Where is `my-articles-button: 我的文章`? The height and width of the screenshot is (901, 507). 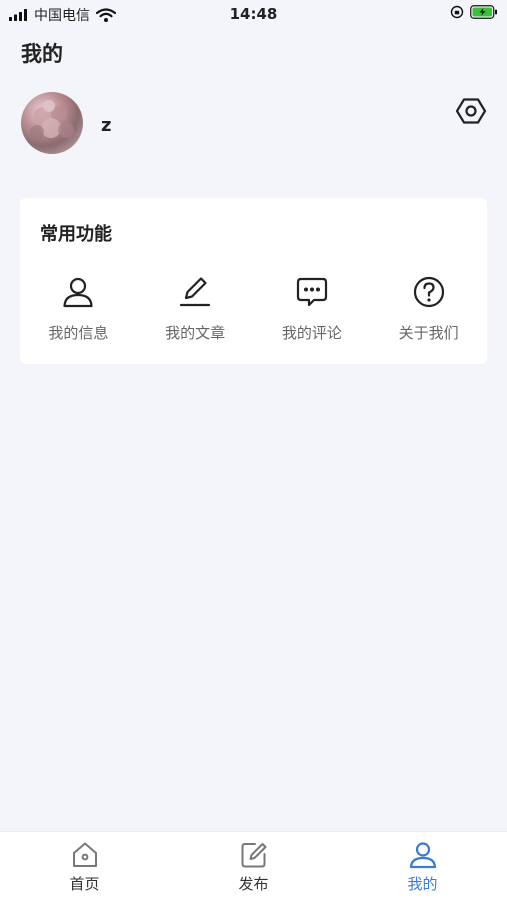 my-articles-button: 我的文章 is located at coordinates (195, 314).